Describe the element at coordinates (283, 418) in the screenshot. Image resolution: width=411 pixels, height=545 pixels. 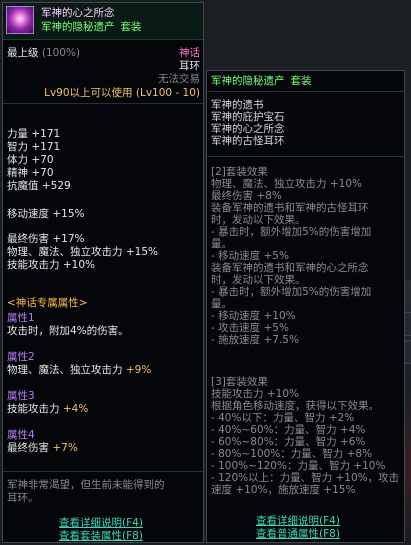
I see `set-effect-line: - 40%以下：力量、智力 +2%` at that location.